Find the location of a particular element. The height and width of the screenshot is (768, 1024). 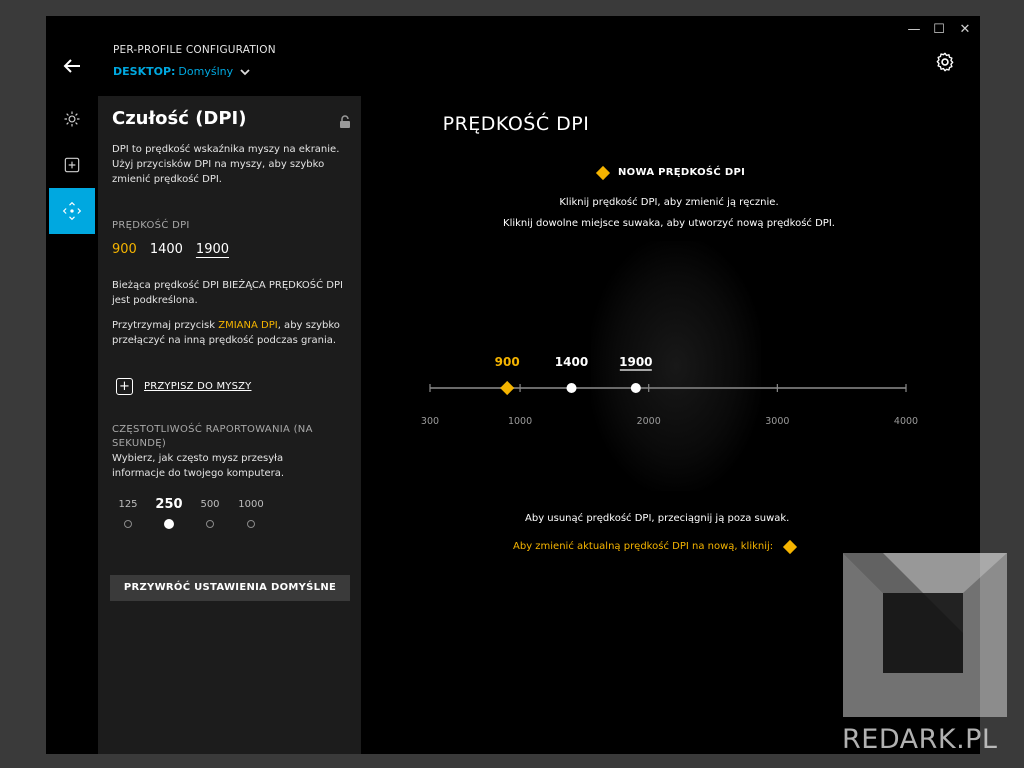

chevron-down-icon is located at coordinates (245, 71).